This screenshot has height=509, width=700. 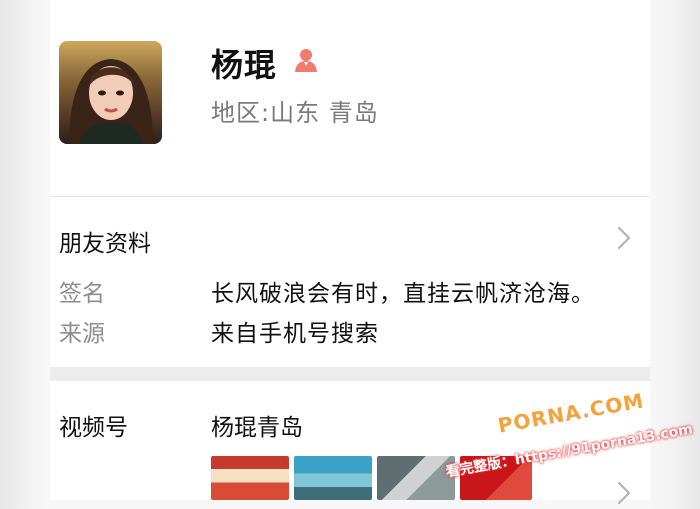 I want to click on video-channel-label: 视频号, so click(x=93, y=428).